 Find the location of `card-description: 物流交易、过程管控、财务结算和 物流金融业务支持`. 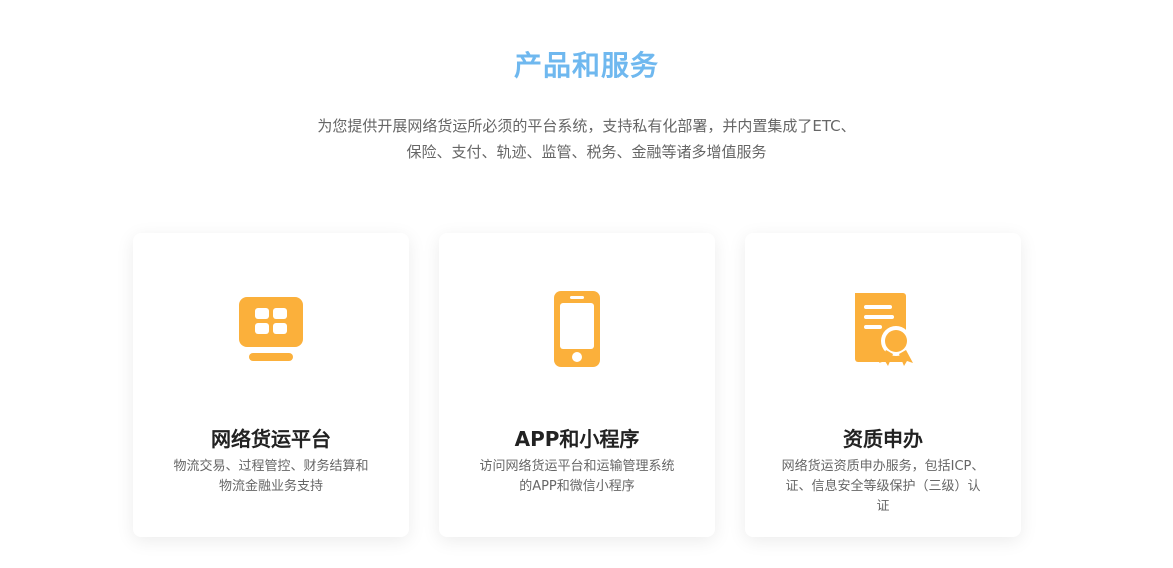

card-description: 物流交易、过程管控、财务结算和 物流金融业务支持 is located at coordinates (271, 477).